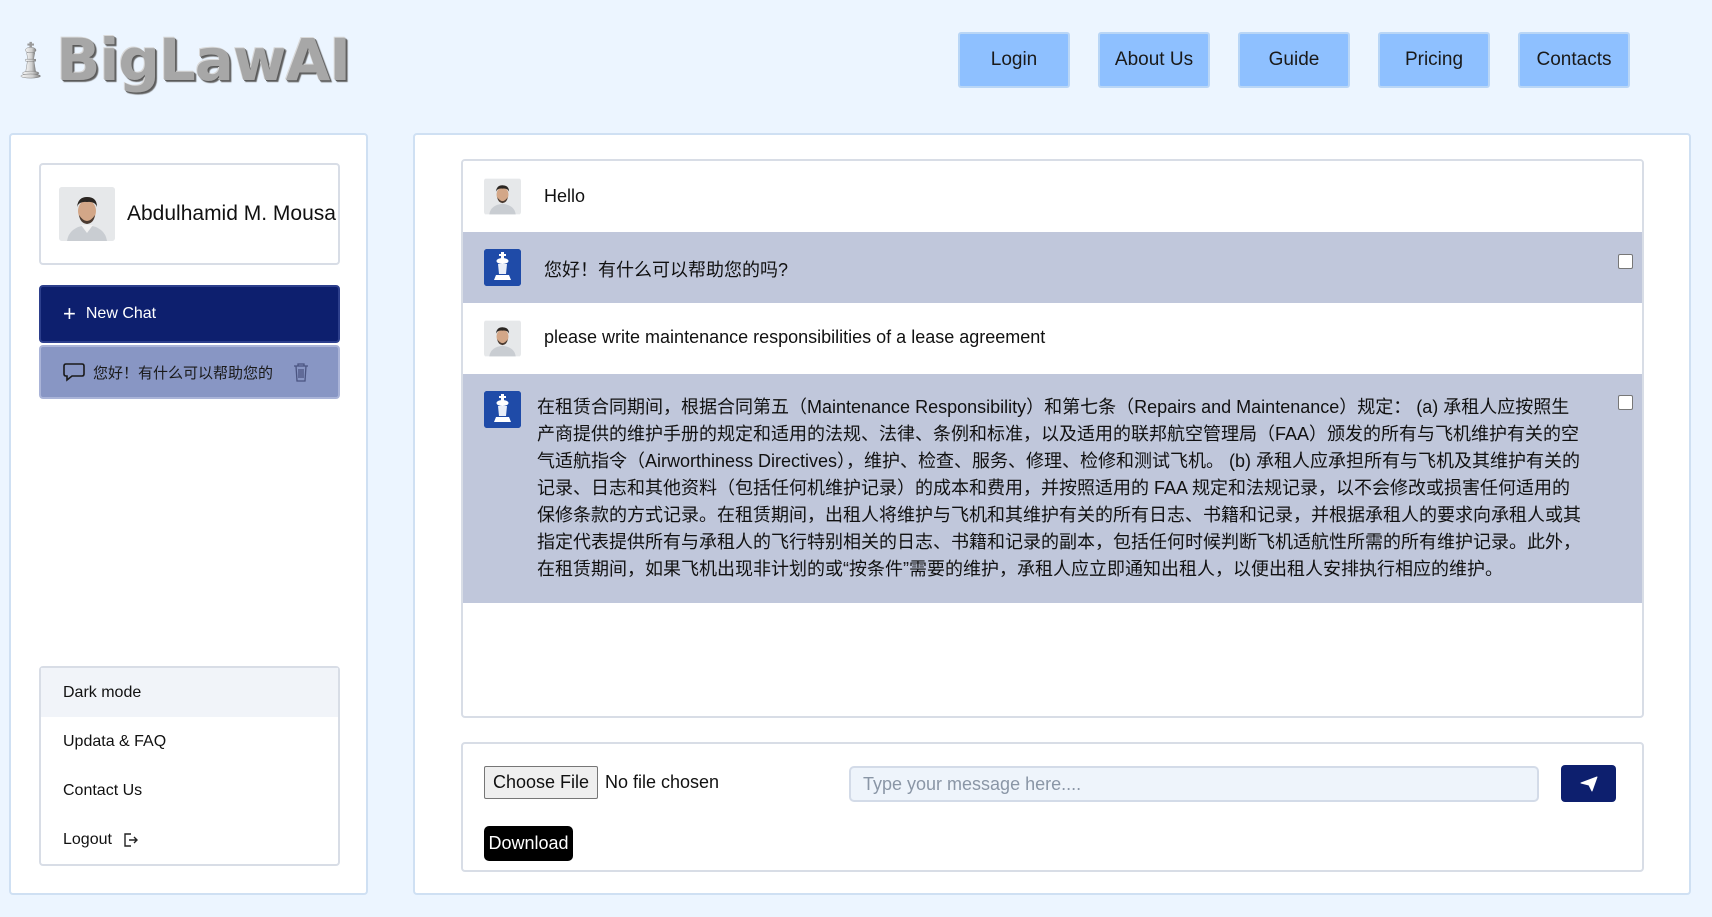  I want to click on top-nav: Login About Us Guide Pricing Contacts, so click(1294, 60).